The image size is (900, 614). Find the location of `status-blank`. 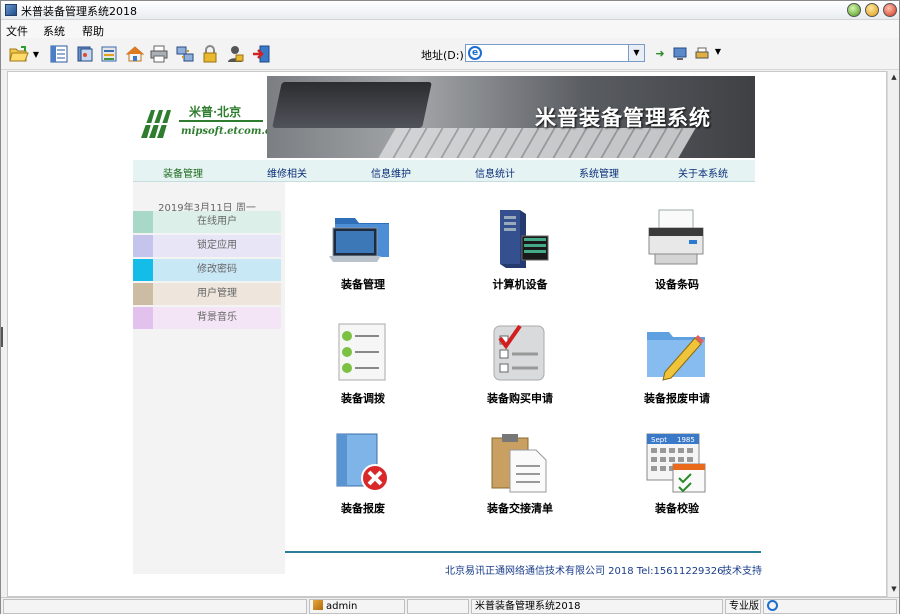

status-blank is located at coordinates (438, 606).